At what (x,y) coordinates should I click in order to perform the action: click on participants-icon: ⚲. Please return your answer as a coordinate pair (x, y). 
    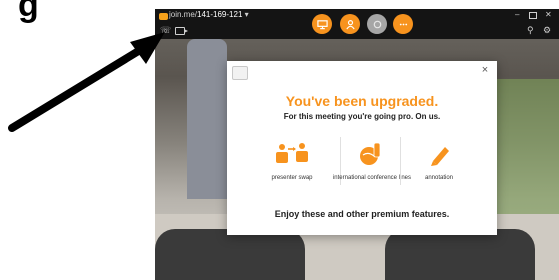
    Looking at the image, I should click on (532, 30).